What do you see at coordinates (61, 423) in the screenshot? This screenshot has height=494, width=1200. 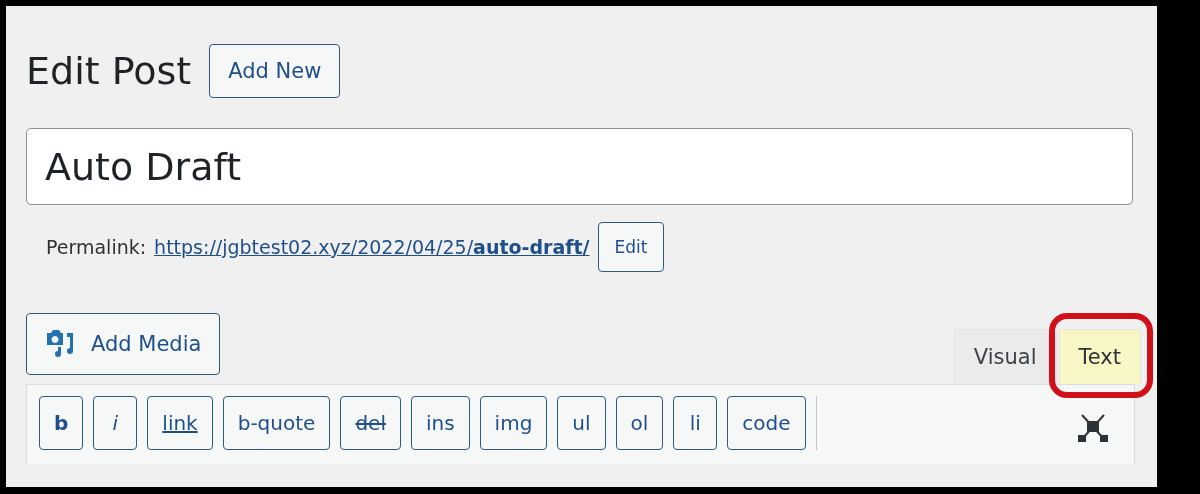 I see `quicktag-button: b` at bounding box center [61, 423].